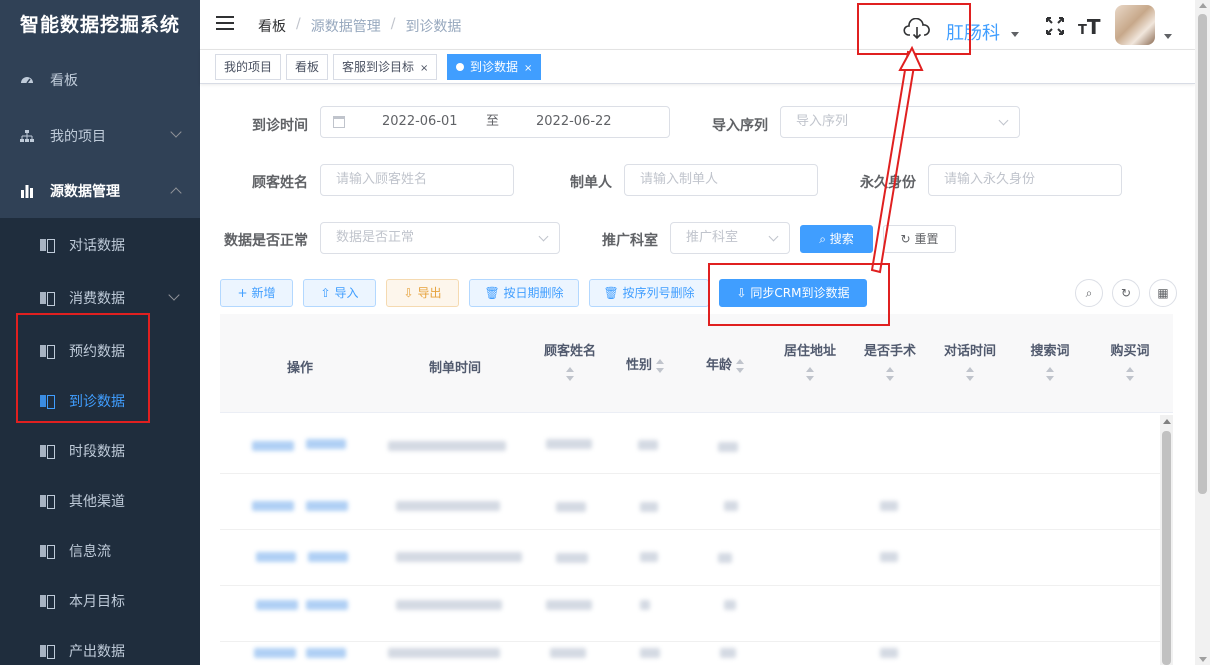 The width and height of the screenshot is (1210, 665). What do you see at coordinates (100, 245) in the screenshot?
I see `sidebar-item-dialogue: 对话数据` at bounding box center [100, 245].